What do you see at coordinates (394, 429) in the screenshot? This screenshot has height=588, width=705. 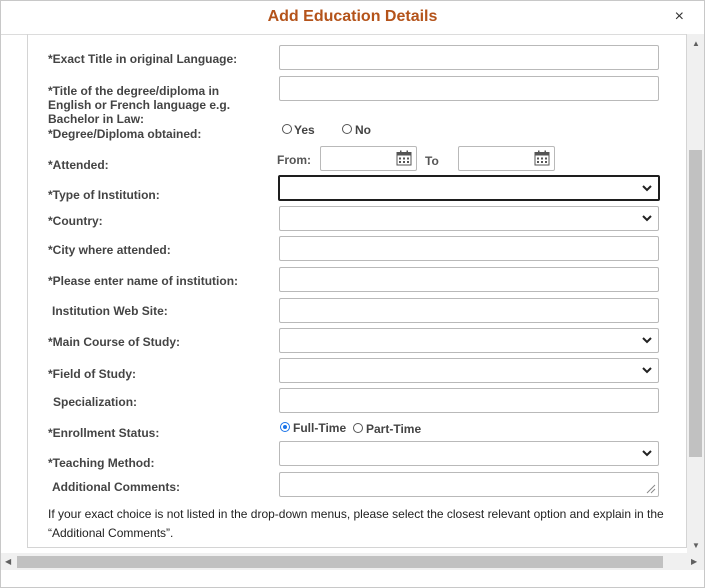 I see `part-time-label: Part-Time` at bounding box center [394, 429].